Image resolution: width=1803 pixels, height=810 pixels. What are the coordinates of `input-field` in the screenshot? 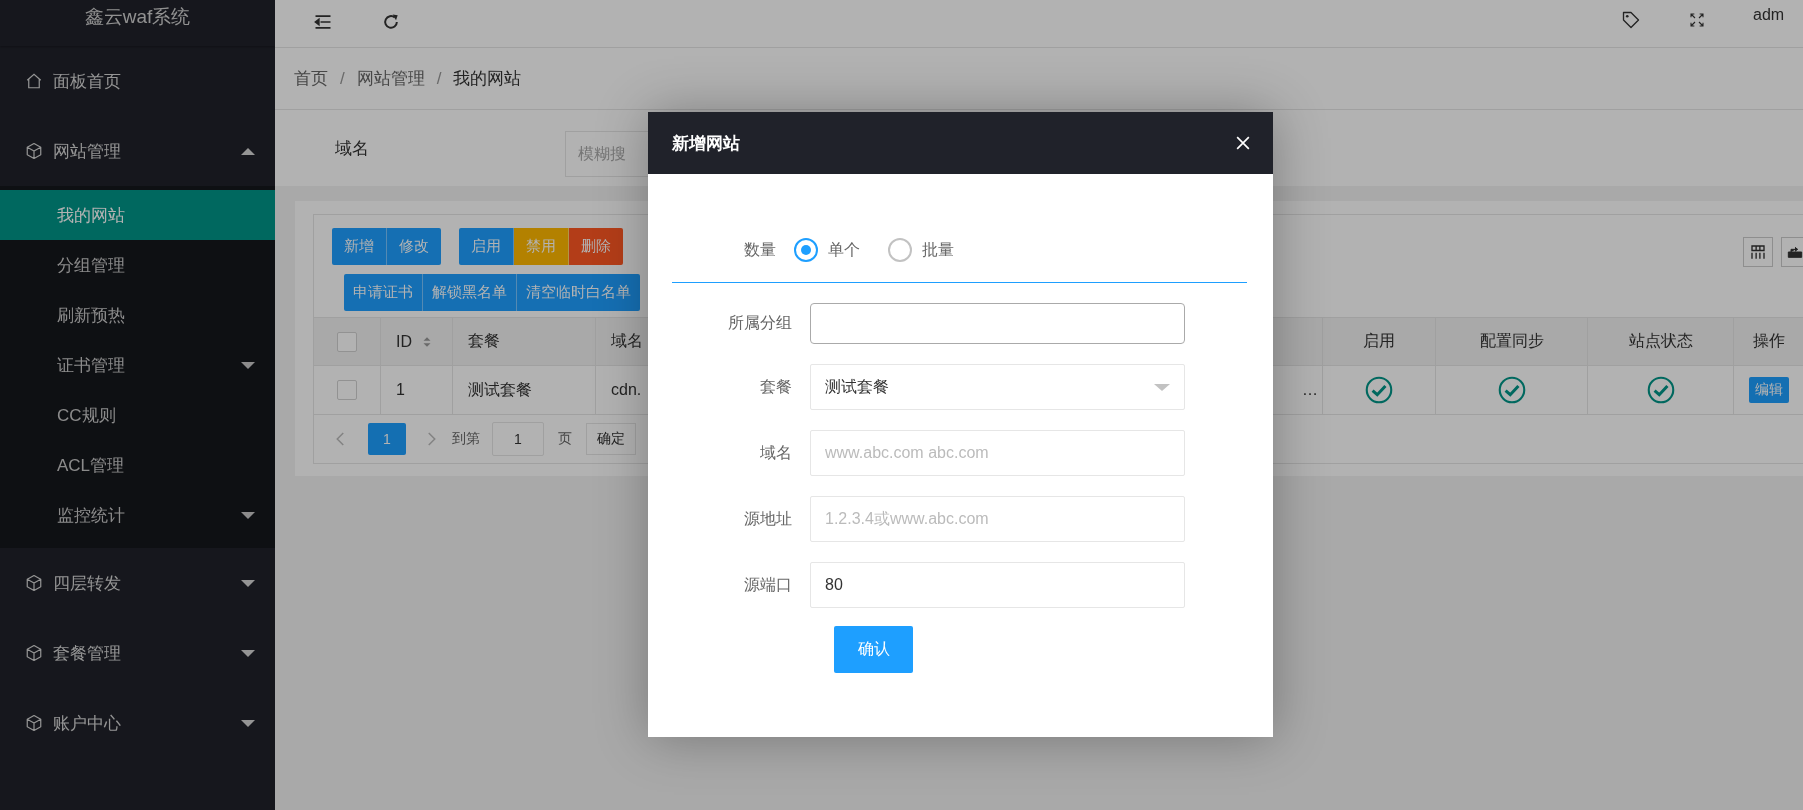 It's located at (997, 323).